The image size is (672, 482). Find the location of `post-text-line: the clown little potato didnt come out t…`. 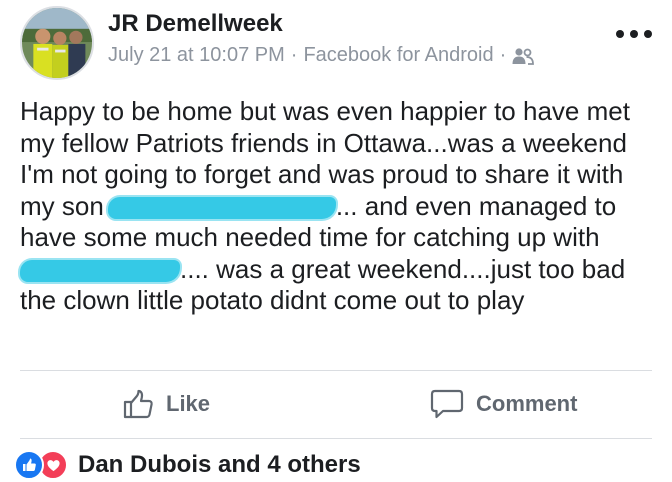

post-text-line: the clown little potato didnt come out t… is located at coordinates (340, 301).